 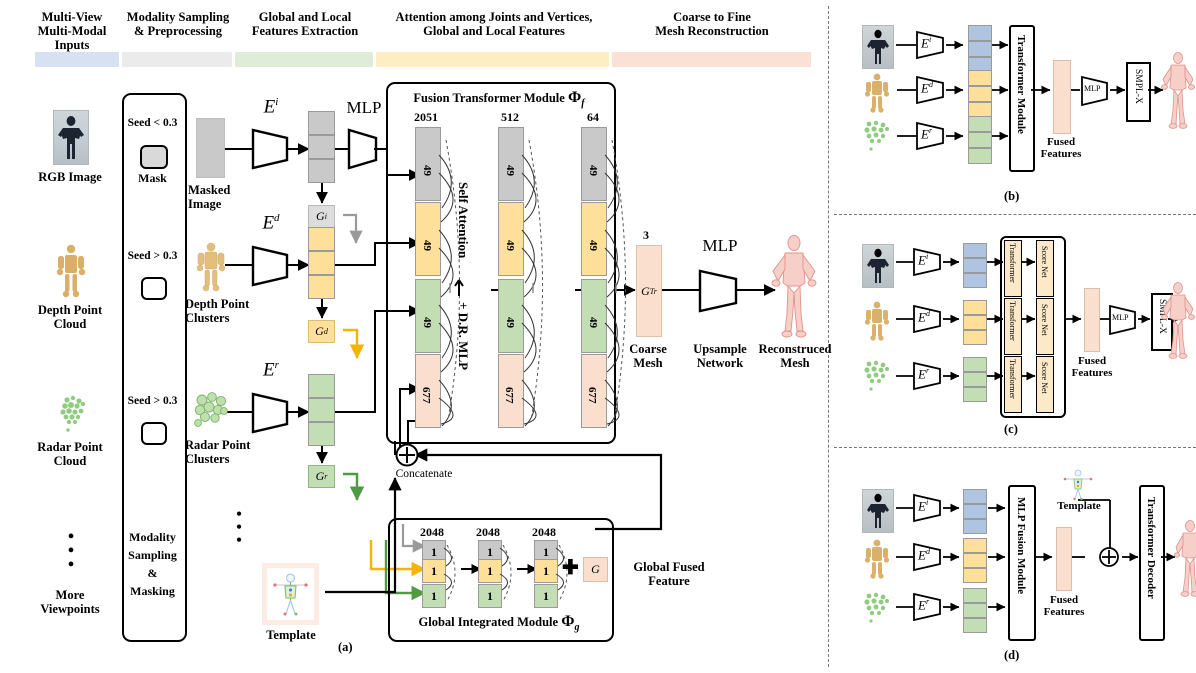 I want to click on main-vertical-divider, so click(x=828, y=336).